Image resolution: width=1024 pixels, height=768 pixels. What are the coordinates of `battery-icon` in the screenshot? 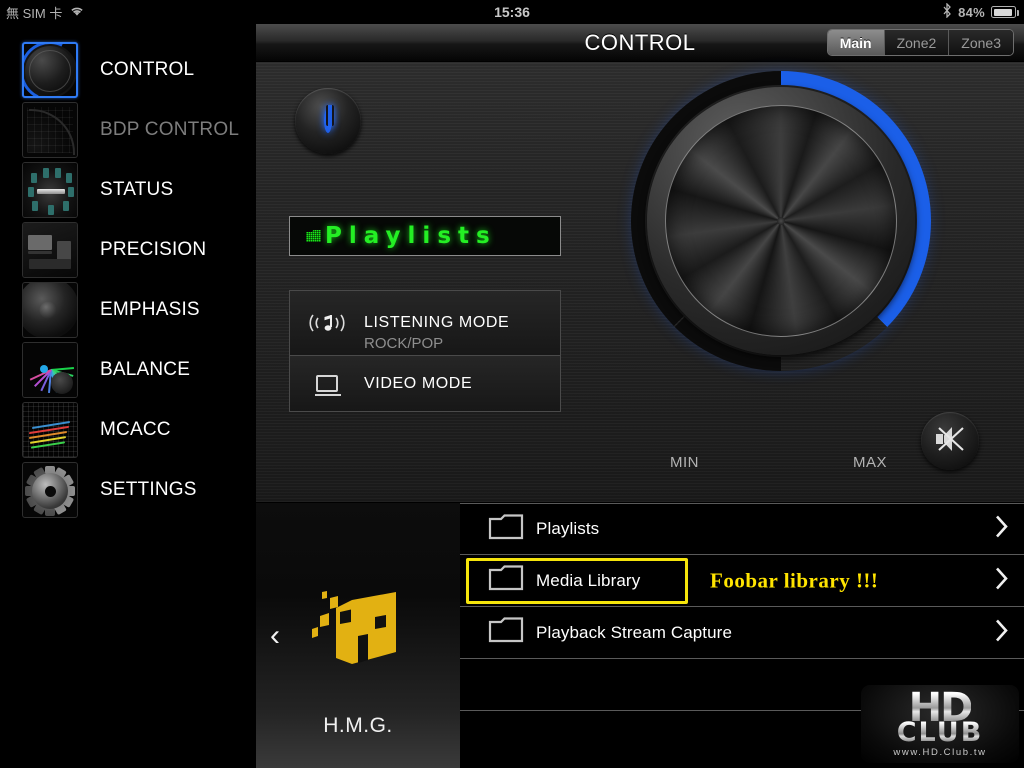 It's located at (1005, 12).